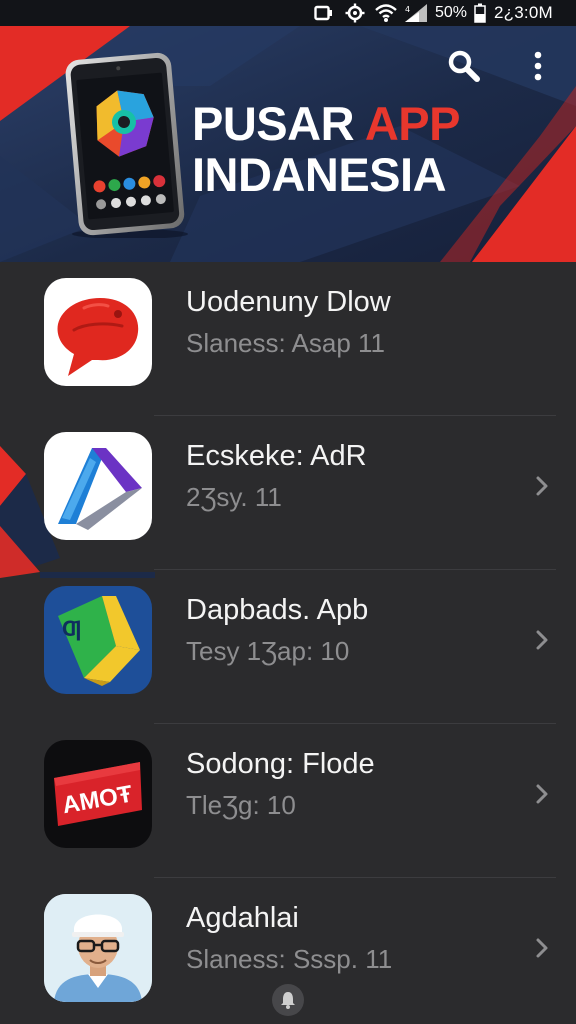 Image resolution: width=576 pixels, height=1024 pixels. I want to click on app-title: Ecskeke: AdR, so click(276, 456).